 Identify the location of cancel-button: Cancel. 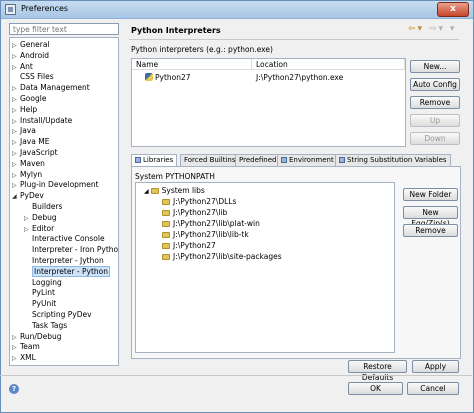
(433, 388).